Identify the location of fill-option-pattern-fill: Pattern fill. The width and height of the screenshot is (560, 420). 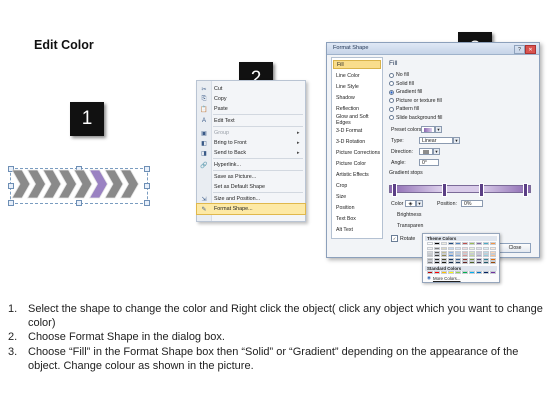
(404, 109).